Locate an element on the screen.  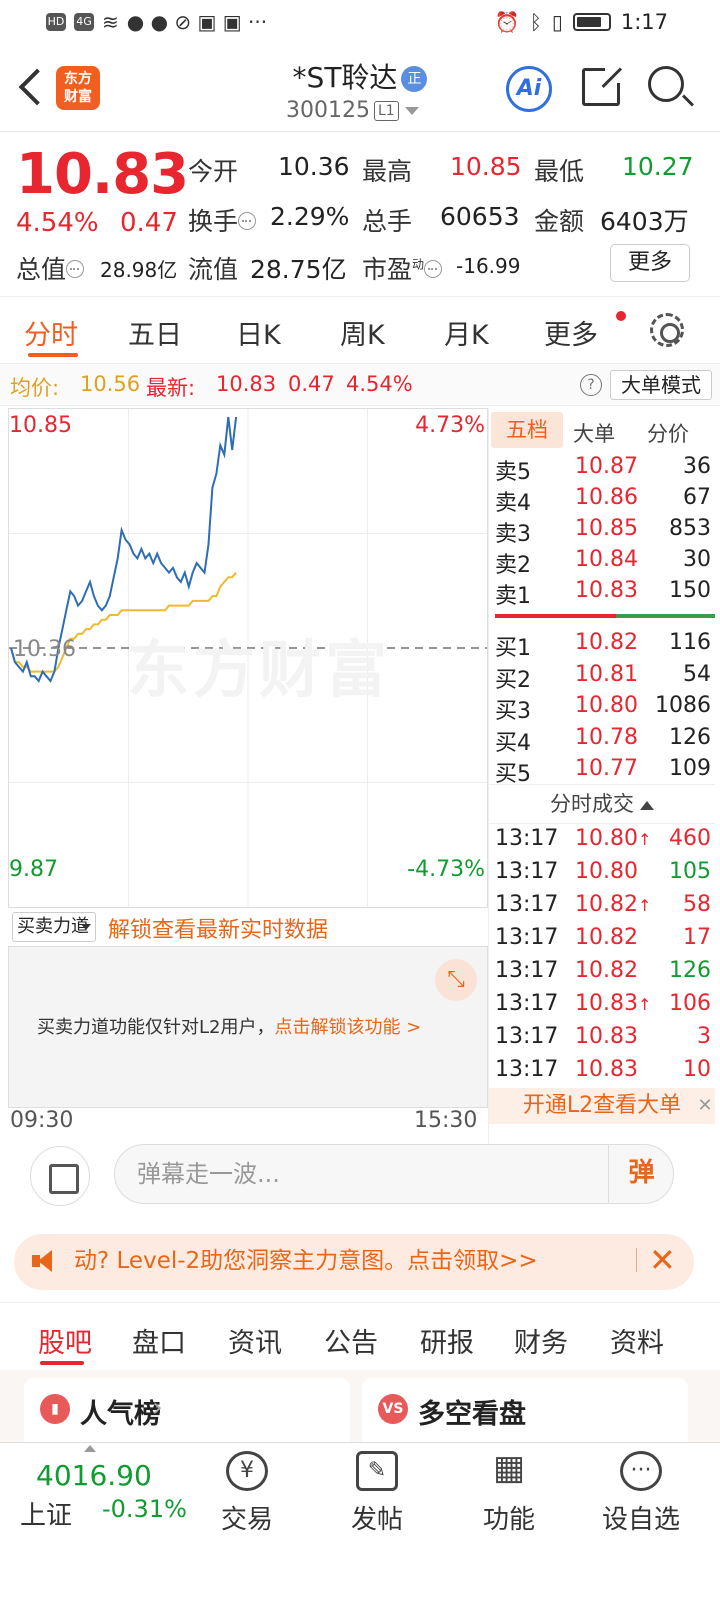
nav-functions: ▦ 功能 is located at coordinates (509, 1493).